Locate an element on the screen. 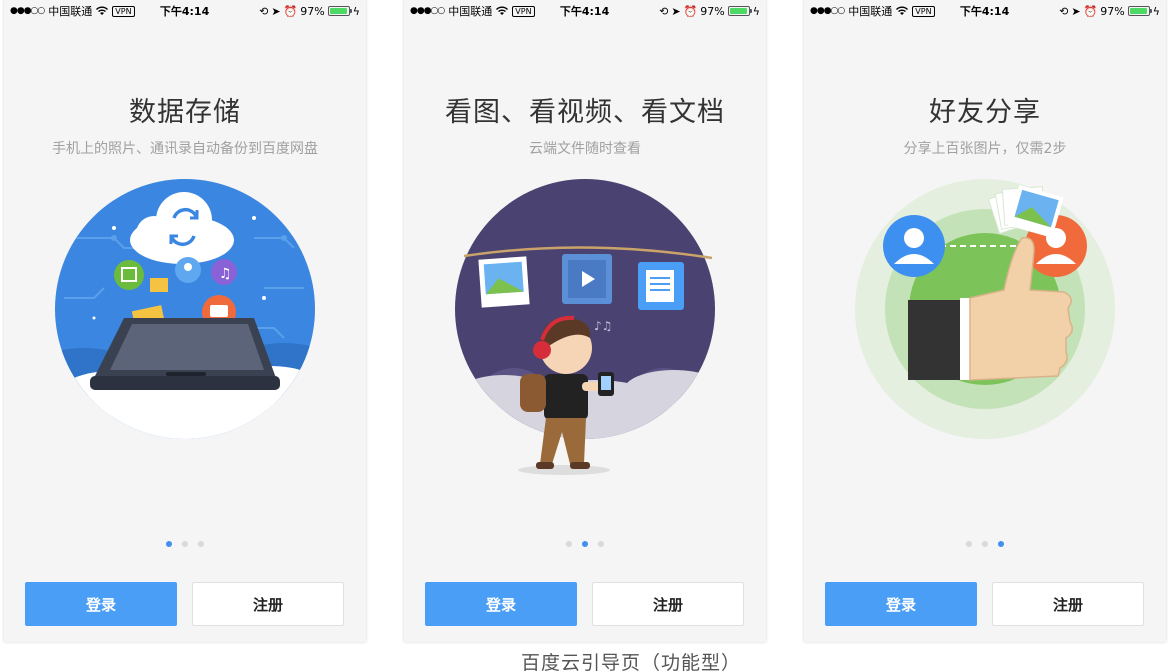 The width and height of the screenshot is (1168, 672). page-title: 看图、看视频、看文档 is located at coordinates (585, 112).